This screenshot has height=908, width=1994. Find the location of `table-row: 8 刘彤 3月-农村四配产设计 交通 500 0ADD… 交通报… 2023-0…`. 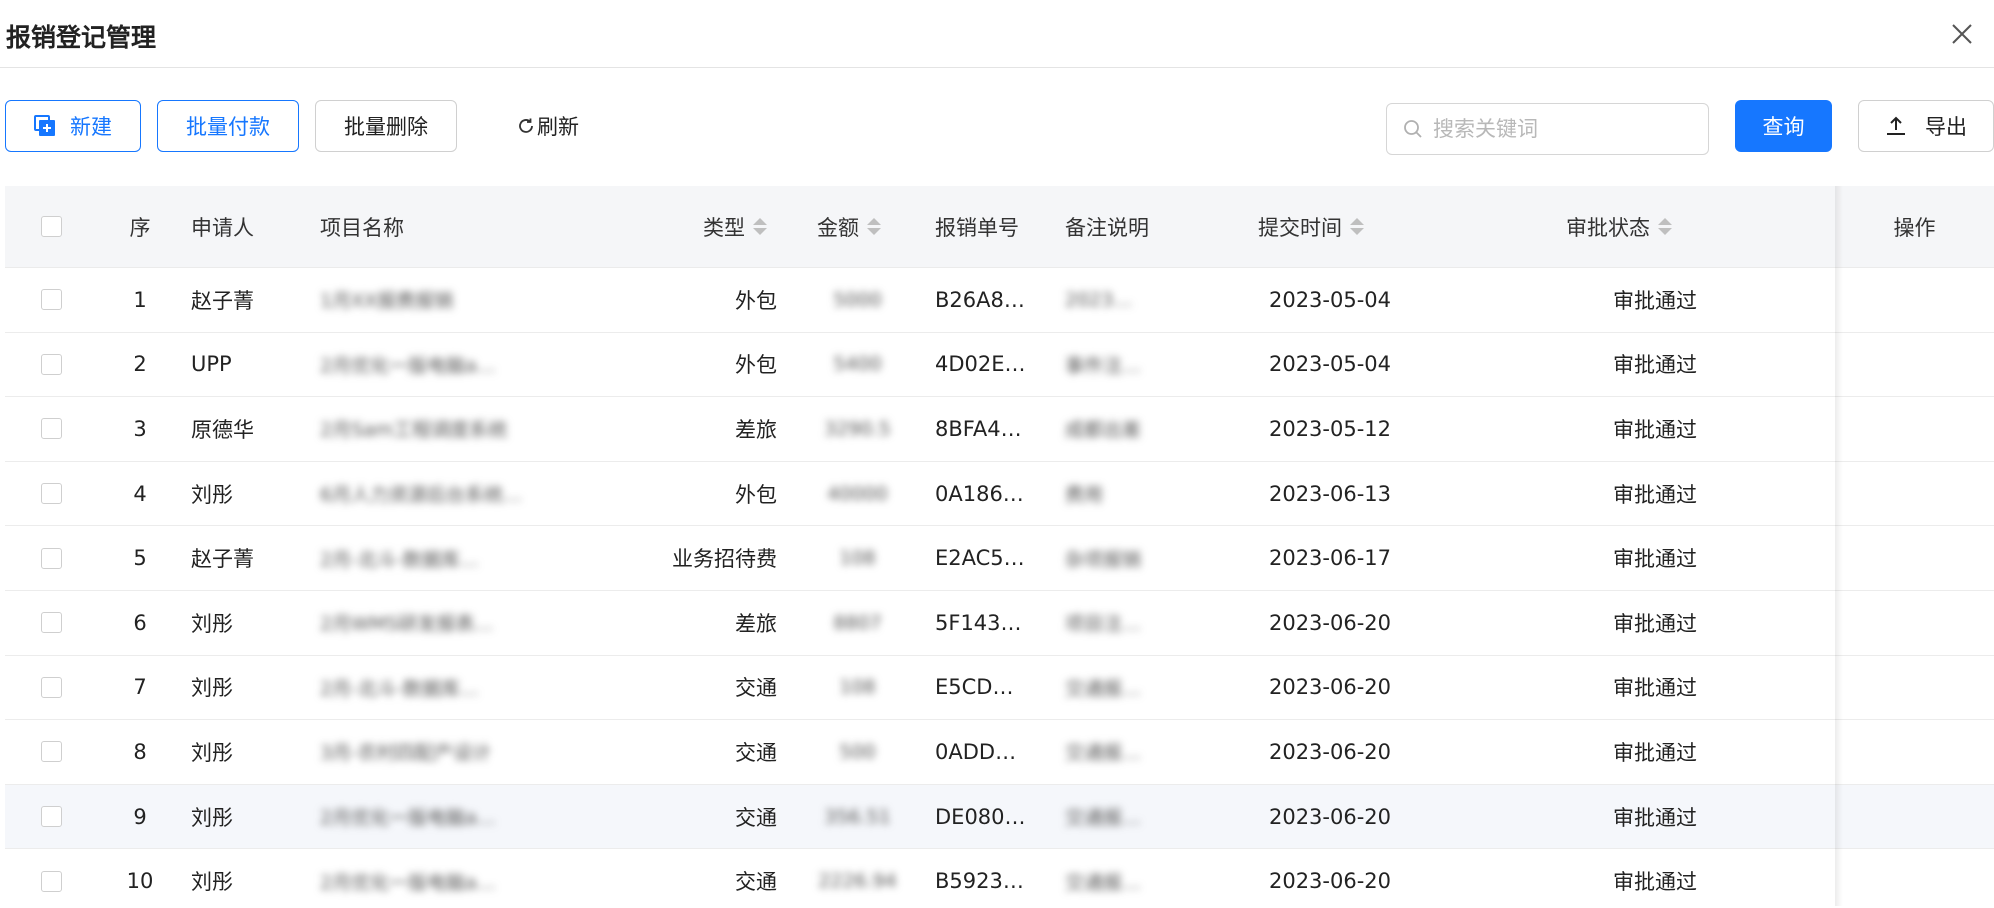

table-row: 8 刘彤 3月-农村四配产设计 交通 500 0ADD… 交通报… 2023-0… is located at coordinates (999, 752).